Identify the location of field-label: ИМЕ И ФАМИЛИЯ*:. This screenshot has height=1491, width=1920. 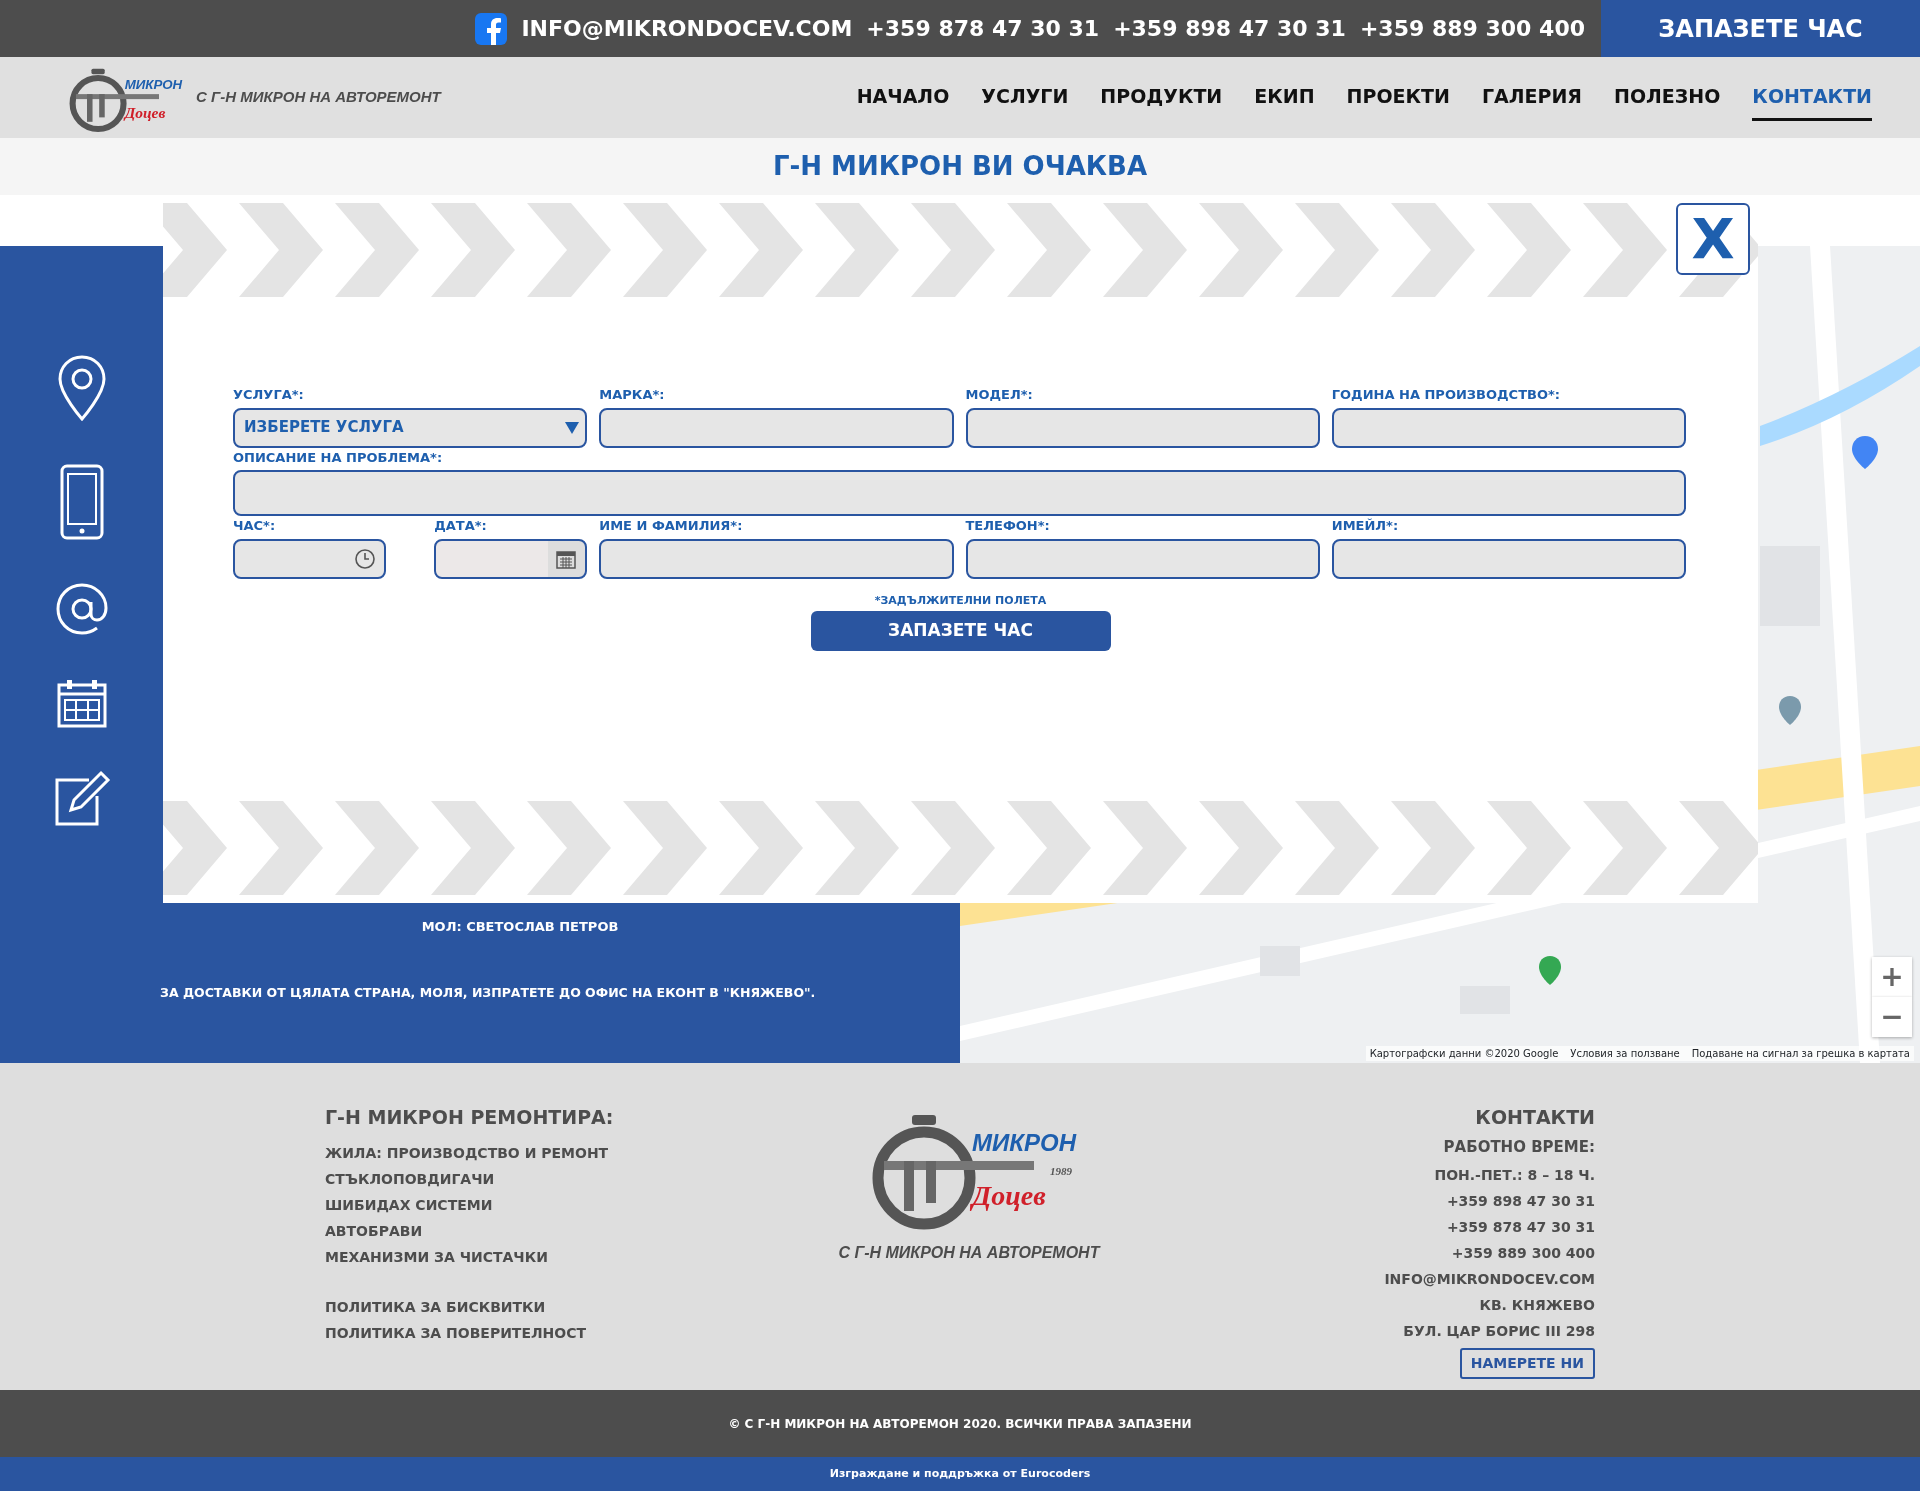
(671, 526).